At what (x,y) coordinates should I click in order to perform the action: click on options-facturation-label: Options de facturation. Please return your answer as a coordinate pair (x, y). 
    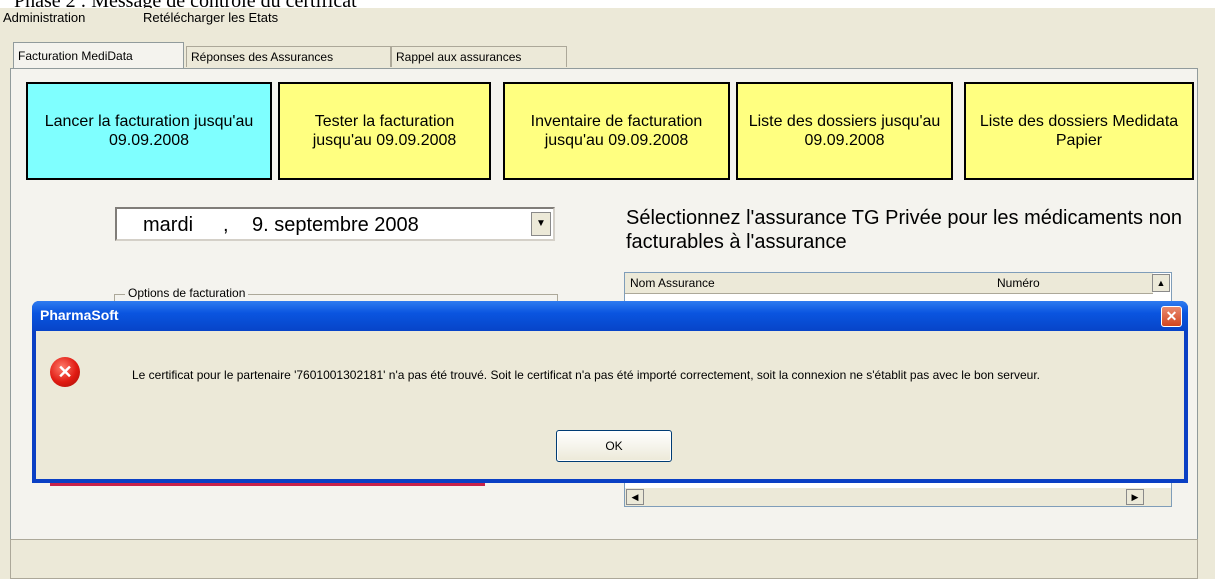
    Looking at the image, I should click on (187, 293).